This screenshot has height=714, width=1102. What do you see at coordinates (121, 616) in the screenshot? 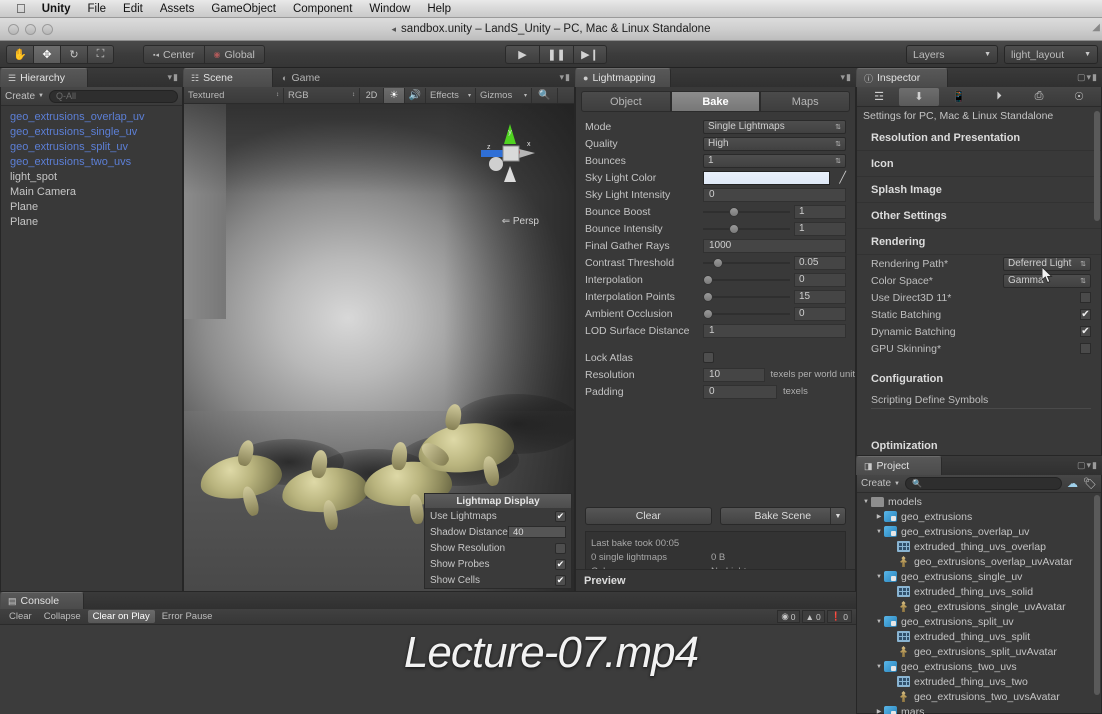
I see `console-clear-on-play-button: Clear on Play` at bounding box center [121, 616].